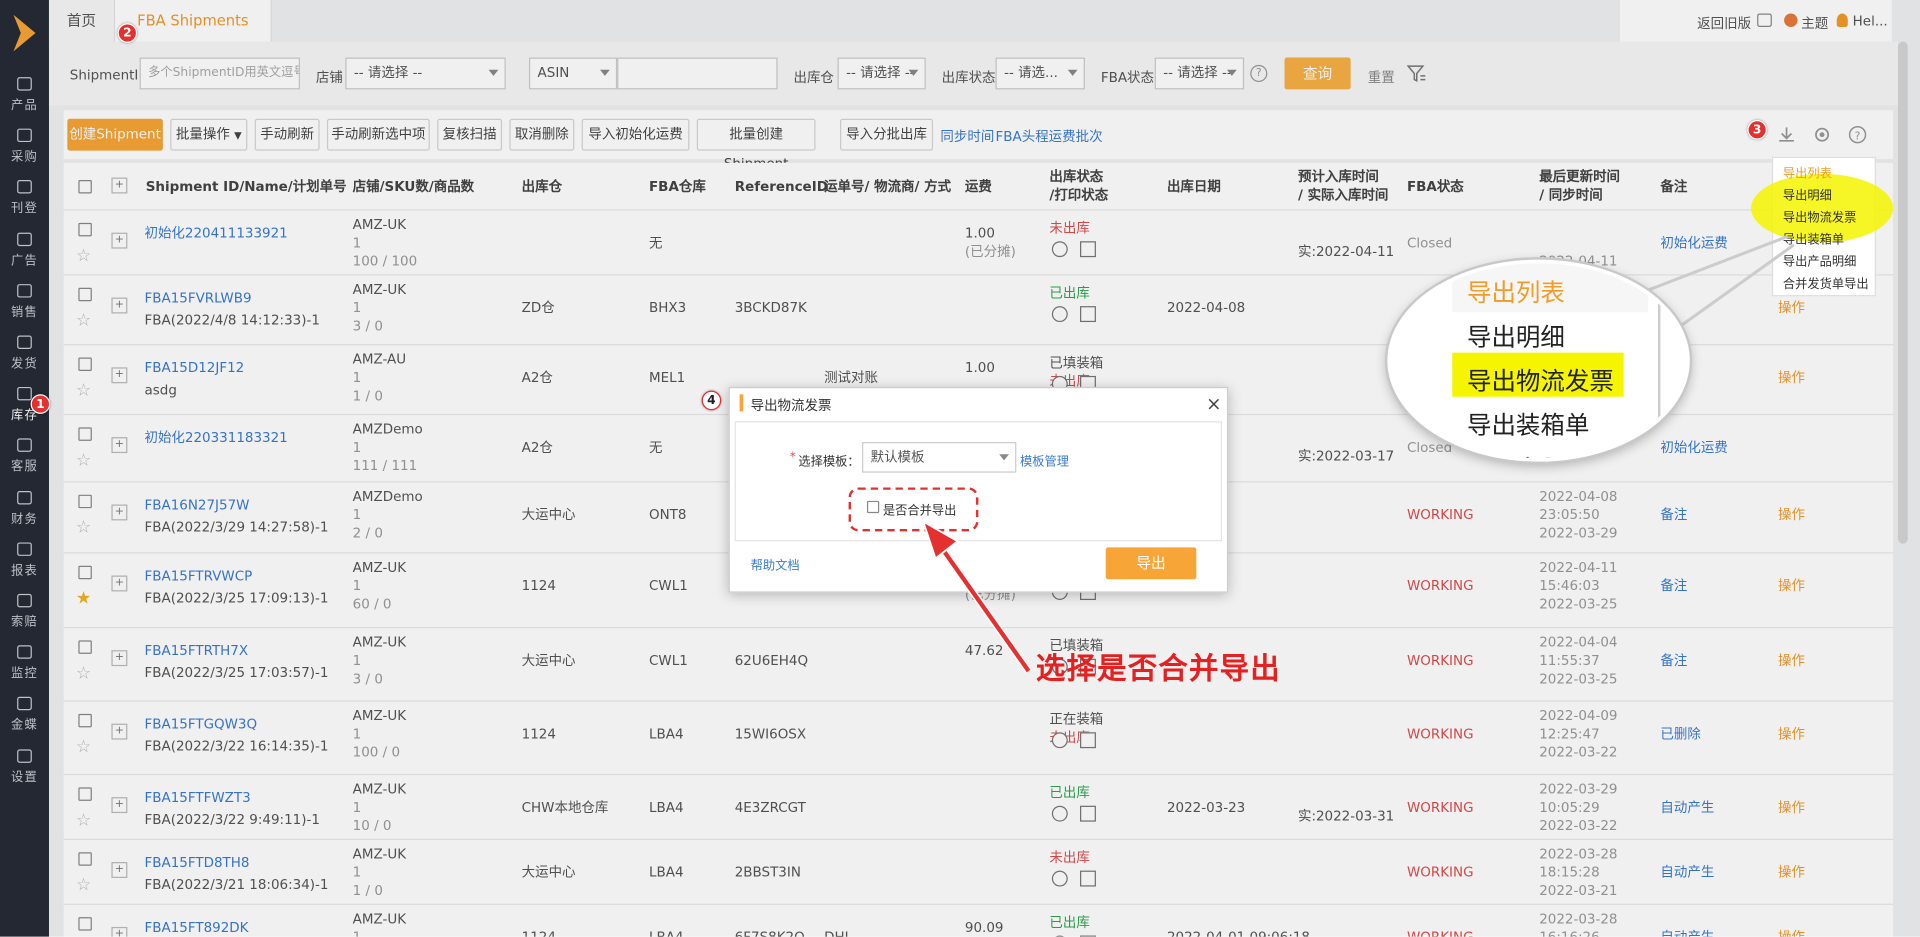 This screenshot has height=937, width=1920. Describe the element at coordinates (1199, 73) in the screenshot. I see `fba-status-select: -- 请选择 --` at that location.